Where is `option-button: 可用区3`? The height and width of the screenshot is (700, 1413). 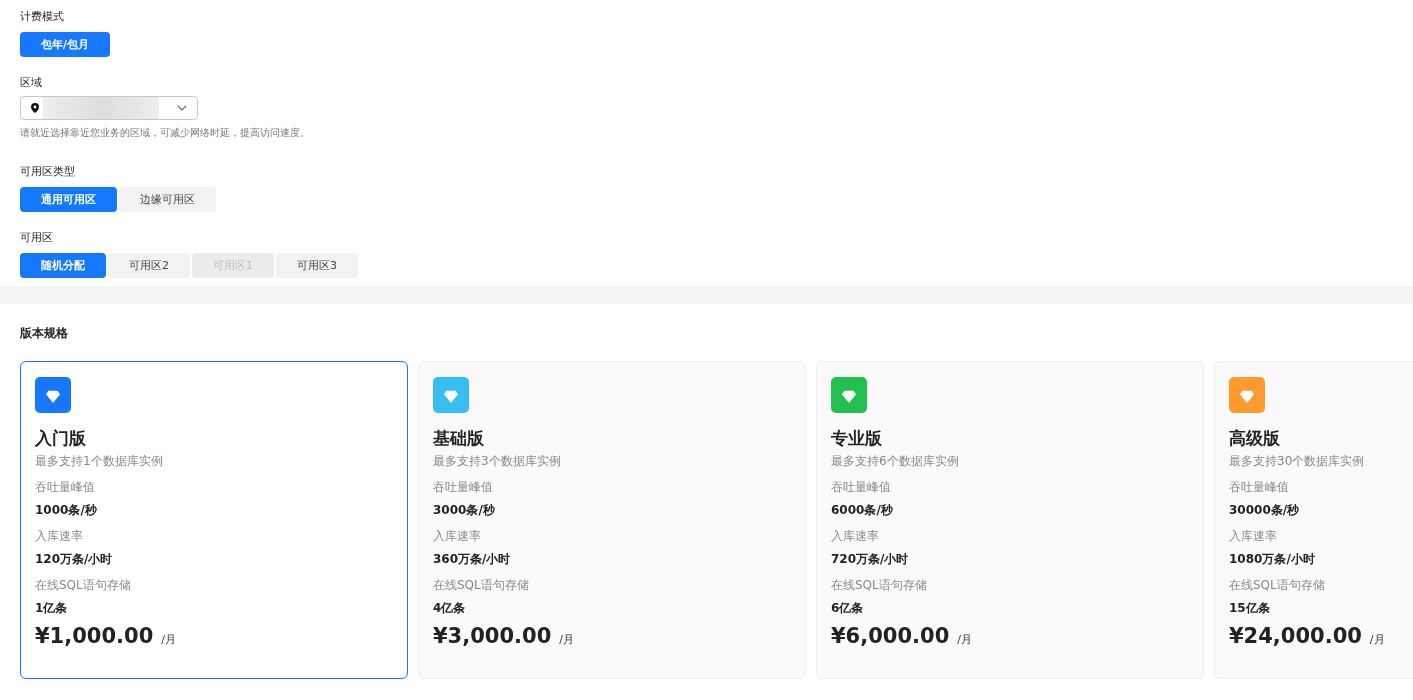 option-button: 可用区3 is located at coordinates (317, 265).